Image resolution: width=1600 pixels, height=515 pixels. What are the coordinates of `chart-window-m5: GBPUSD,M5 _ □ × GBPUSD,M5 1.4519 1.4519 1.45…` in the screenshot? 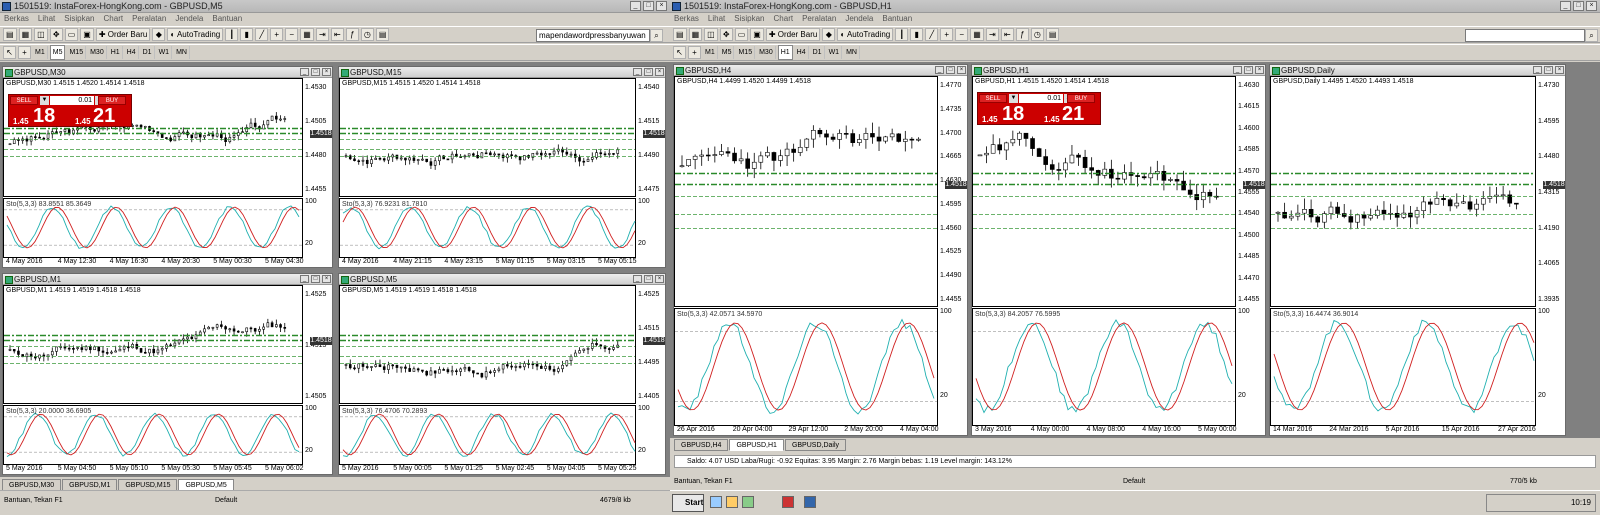 It's located at (502, 374).